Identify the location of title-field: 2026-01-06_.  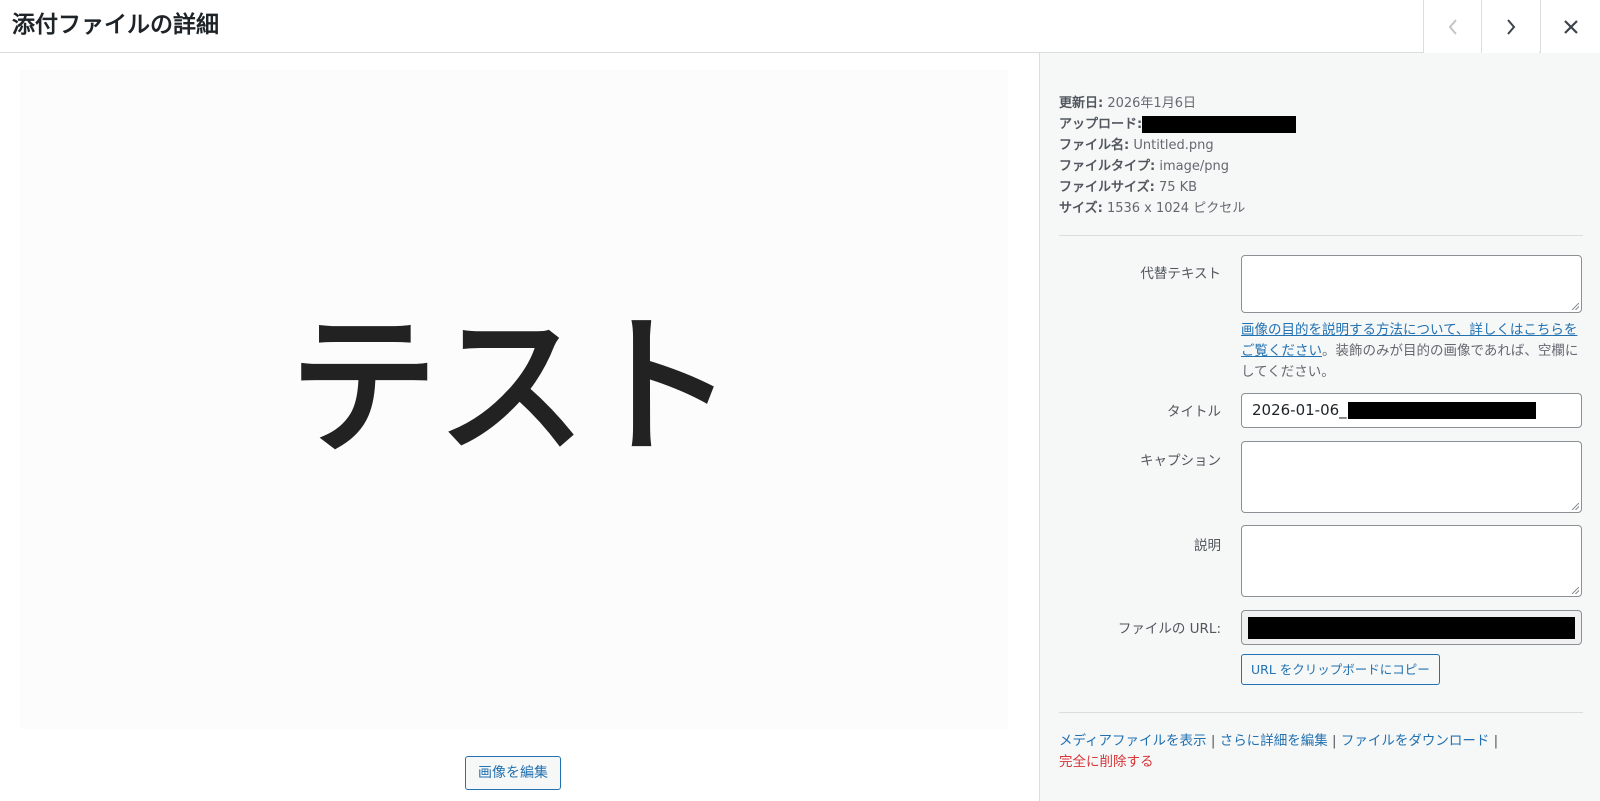
(1411, 410).